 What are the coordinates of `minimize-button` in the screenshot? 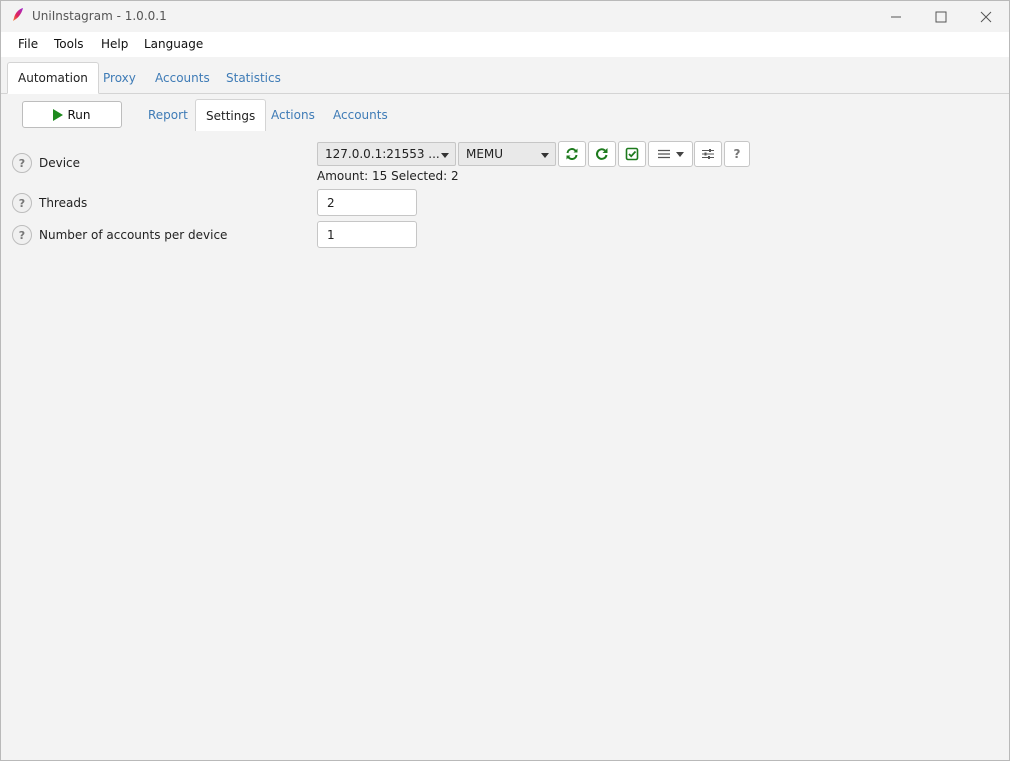 It's located at (896, 16).